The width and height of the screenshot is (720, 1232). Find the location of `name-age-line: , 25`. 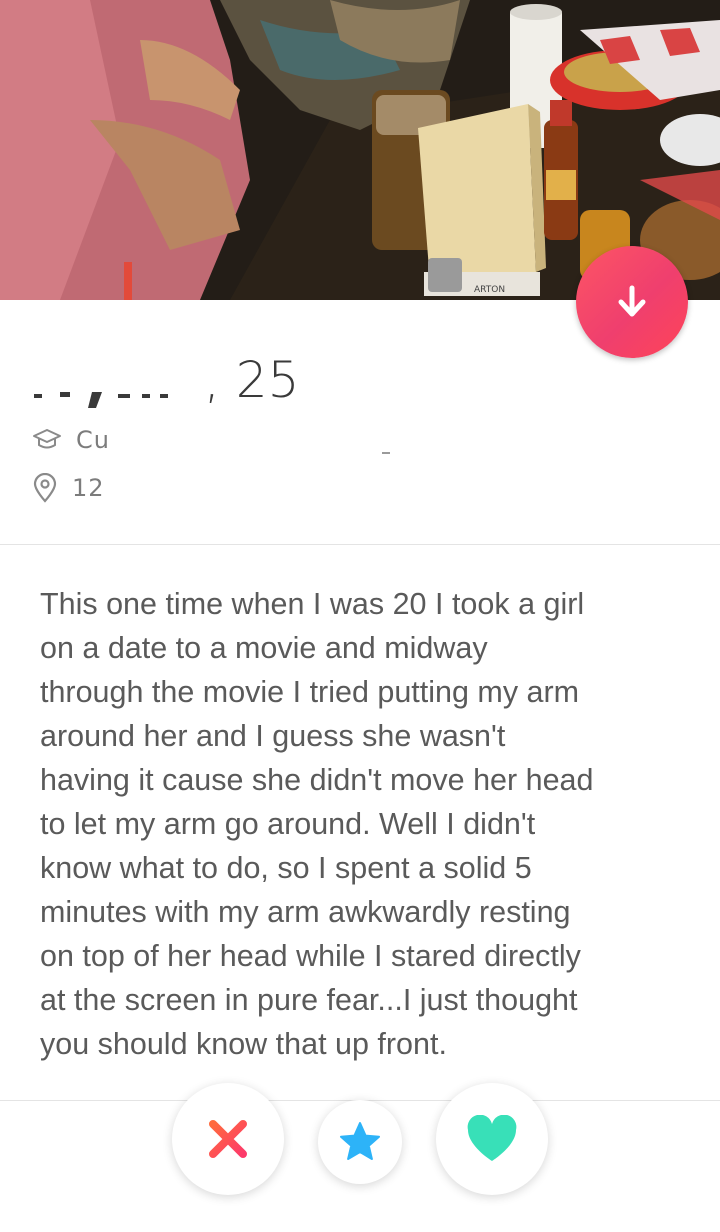

name-age-line: , 25 is located at coordinates (164, 375).